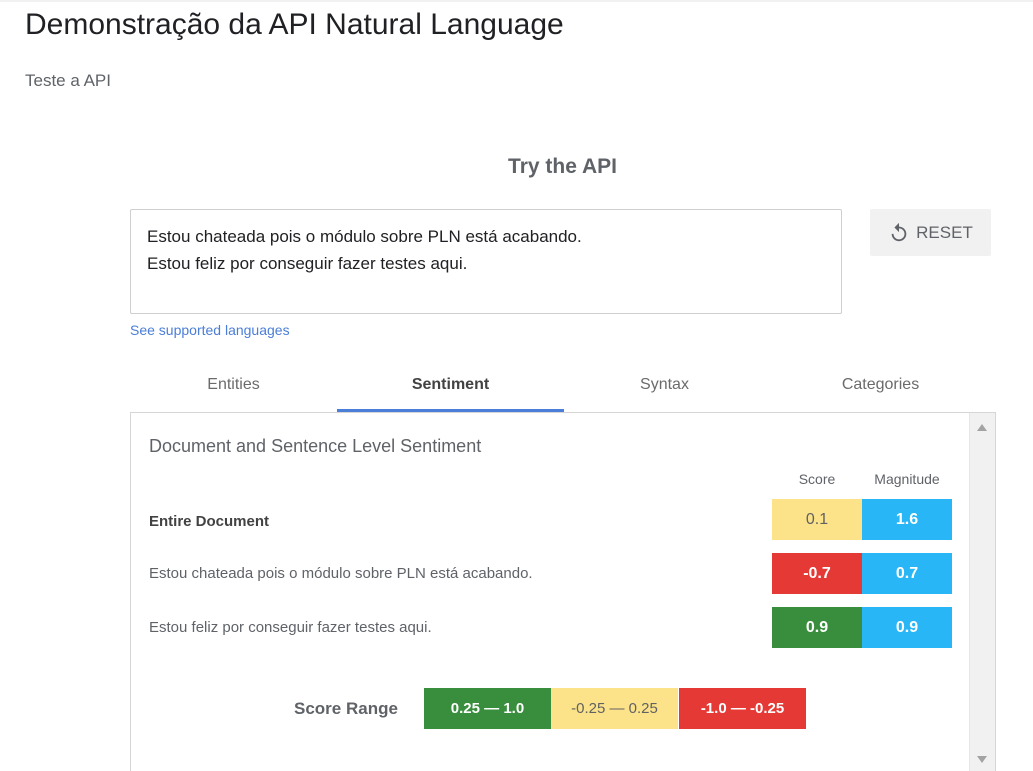 The height and width of the screenshot is (771, 1033). I want to click on range-positive: 0.25 — 1.0, so click(487, 708).